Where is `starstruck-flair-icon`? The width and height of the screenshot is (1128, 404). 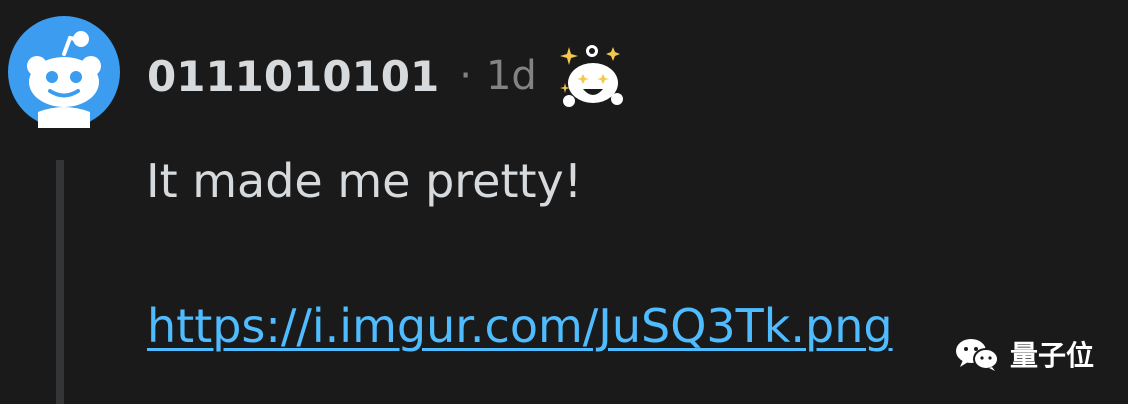
starstruck-flair-icon is located at coordinates (590, 76).